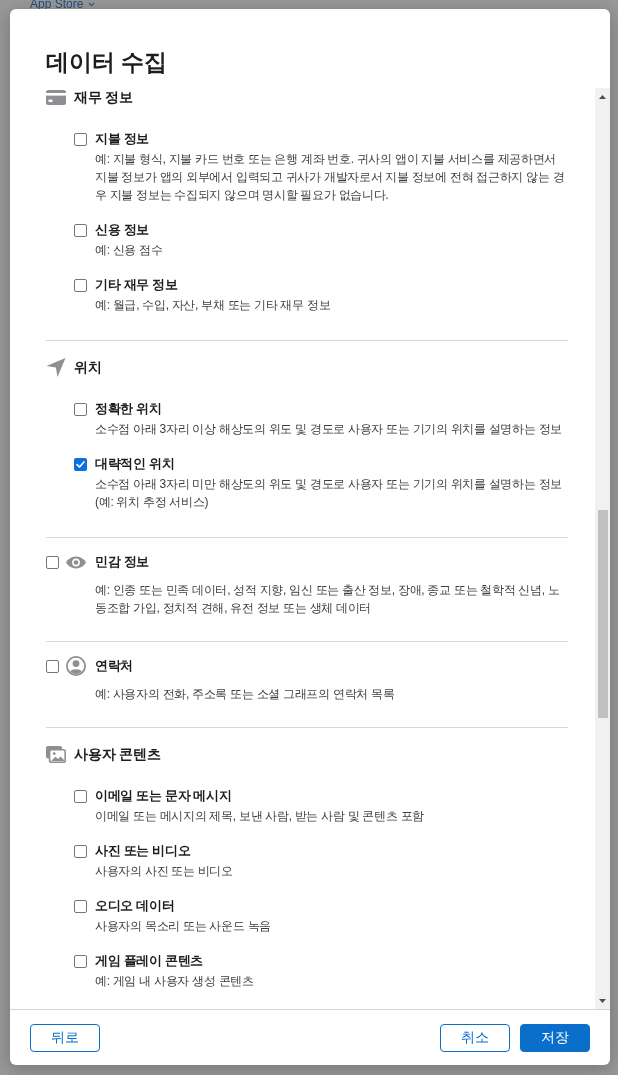 The height and width of the screenshot is (1075, 618). What do you see at coordinates (149, 961) in the screenshot?
I see `option-label: 게임 플레이 콘텐츠` at bounding box center [149, 961].